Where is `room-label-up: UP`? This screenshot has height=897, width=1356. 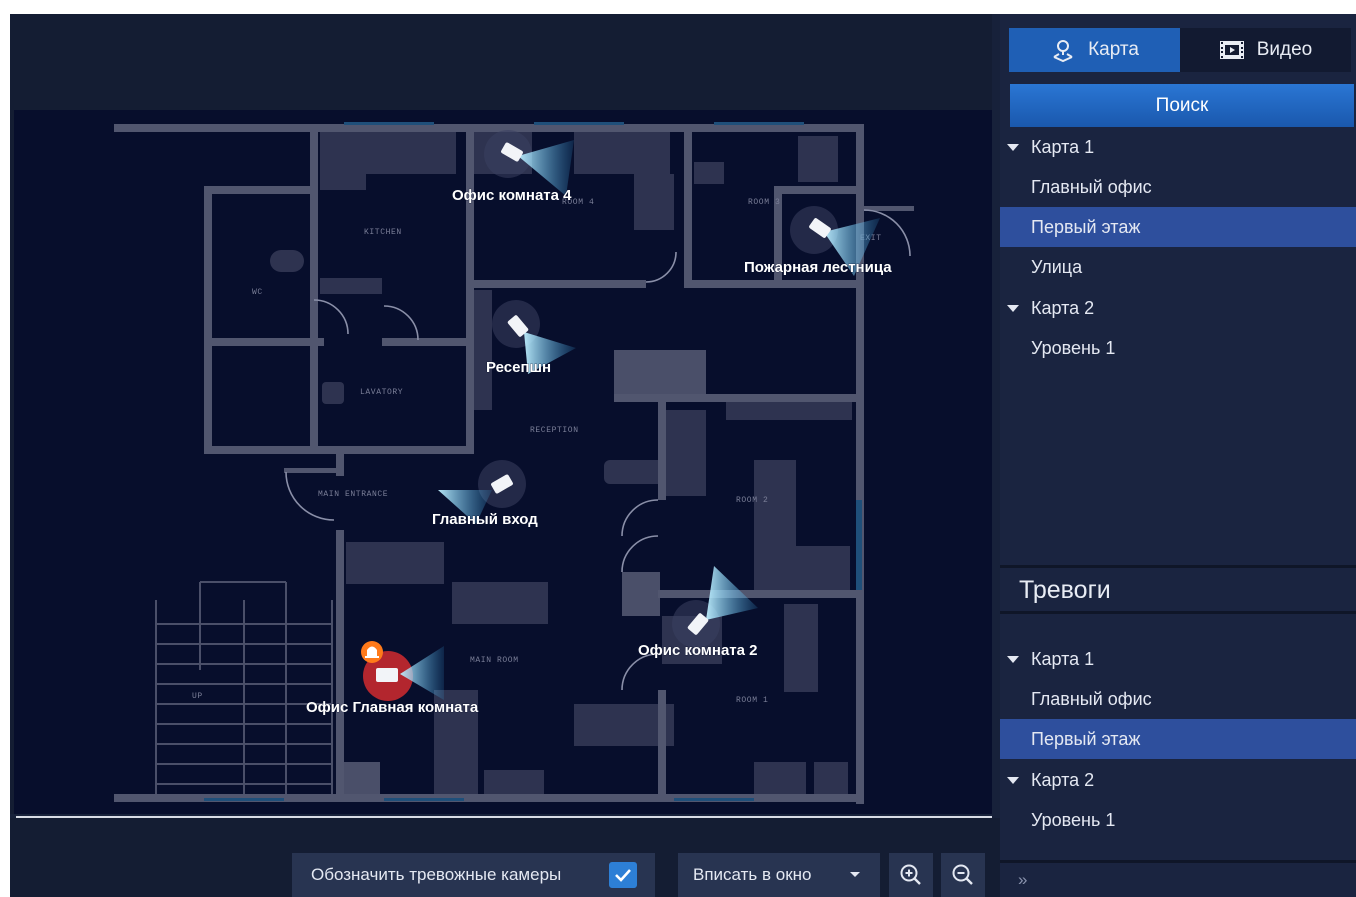
room-label-up: UP is located at coordinates (197, 696).